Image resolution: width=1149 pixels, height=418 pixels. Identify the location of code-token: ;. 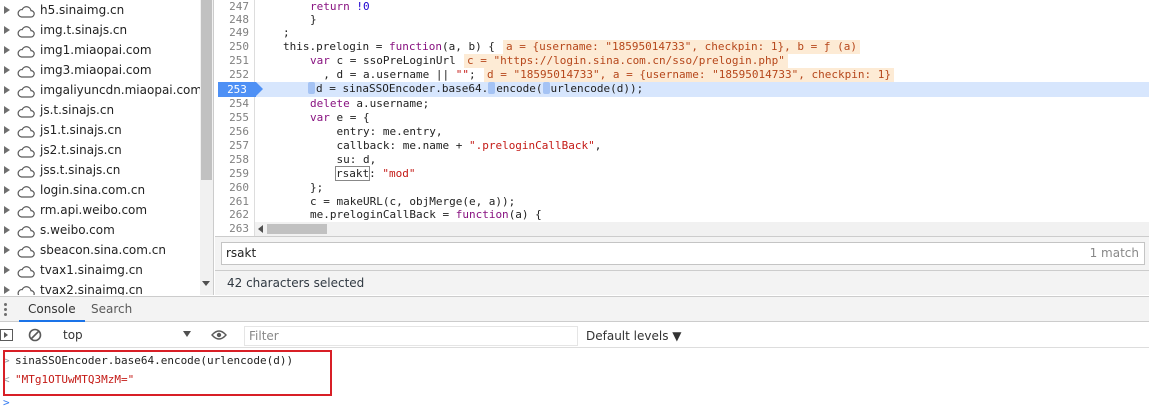
(286, 32).